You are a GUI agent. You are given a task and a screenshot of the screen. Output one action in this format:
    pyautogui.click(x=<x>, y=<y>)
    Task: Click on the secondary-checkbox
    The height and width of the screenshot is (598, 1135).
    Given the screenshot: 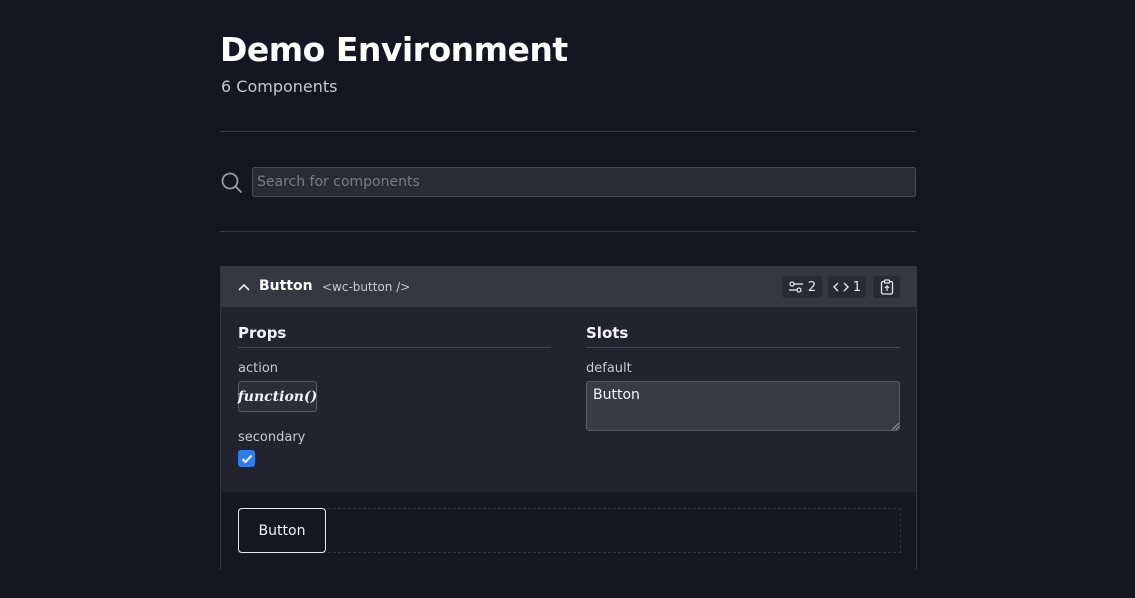 What is the action you would take?
    pyautogui.click(x=246, y=458)
    